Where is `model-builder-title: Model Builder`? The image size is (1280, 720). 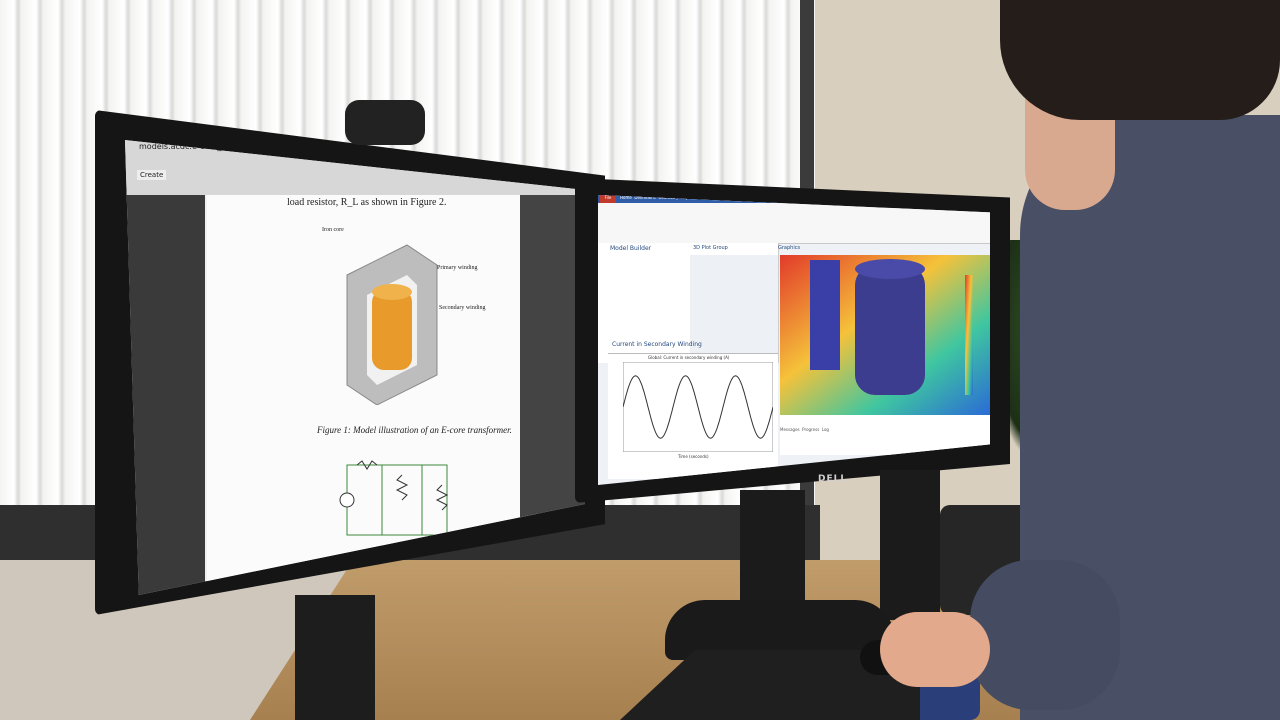 model-builder-title: Model Builder is located at coordinates (631, 248).